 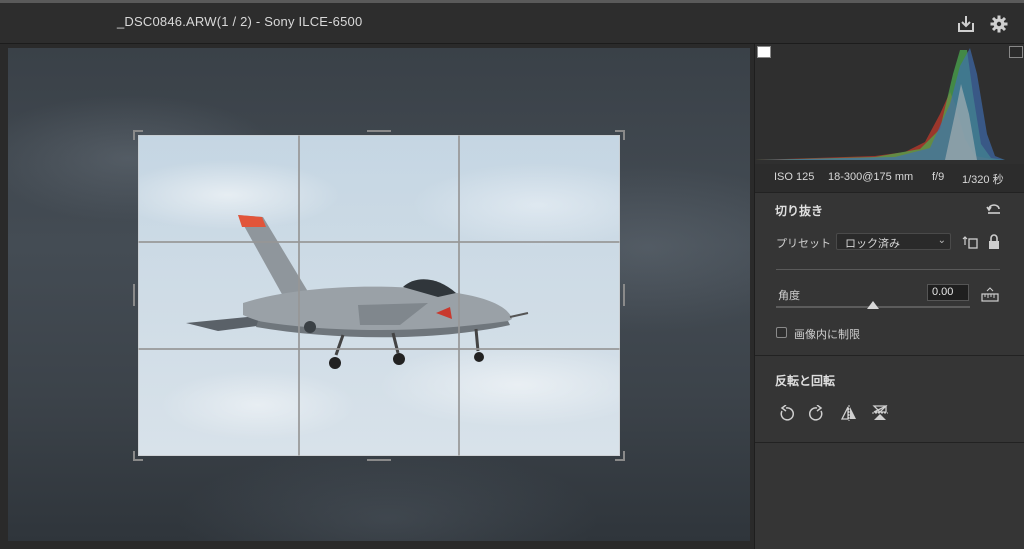 I want to click on constrain-label: 画像内に制限, so click(x=827, y=335).